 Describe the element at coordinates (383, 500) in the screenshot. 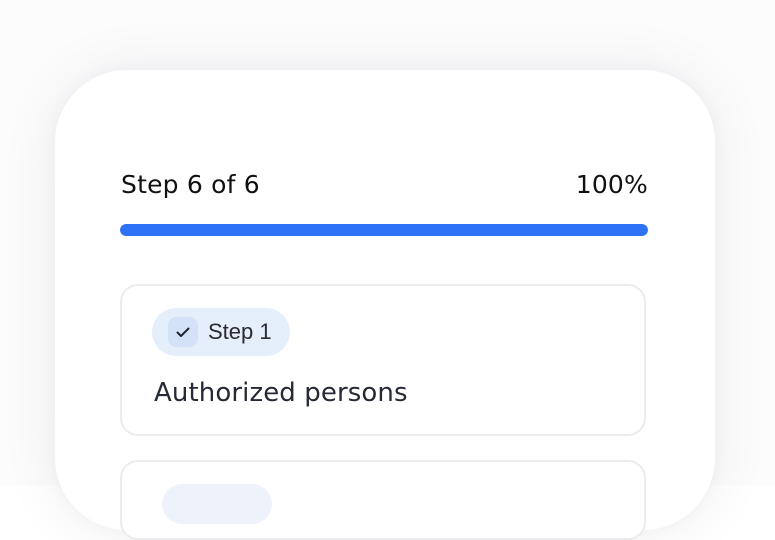

I see `step-card-next` at that location.